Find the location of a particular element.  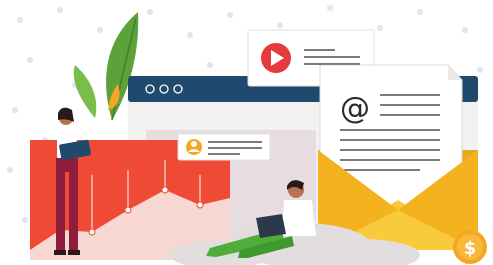

at-sign-icon: @ is located at coordinates (355, 108).